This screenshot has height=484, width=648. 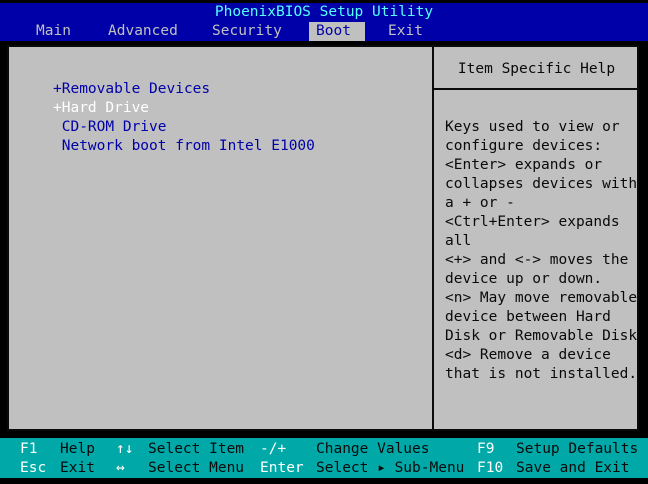 What do you see at coordinates (405, 31) in the screenshot?
I see `menu-exit: Exit` at bounding box center [405, 31].